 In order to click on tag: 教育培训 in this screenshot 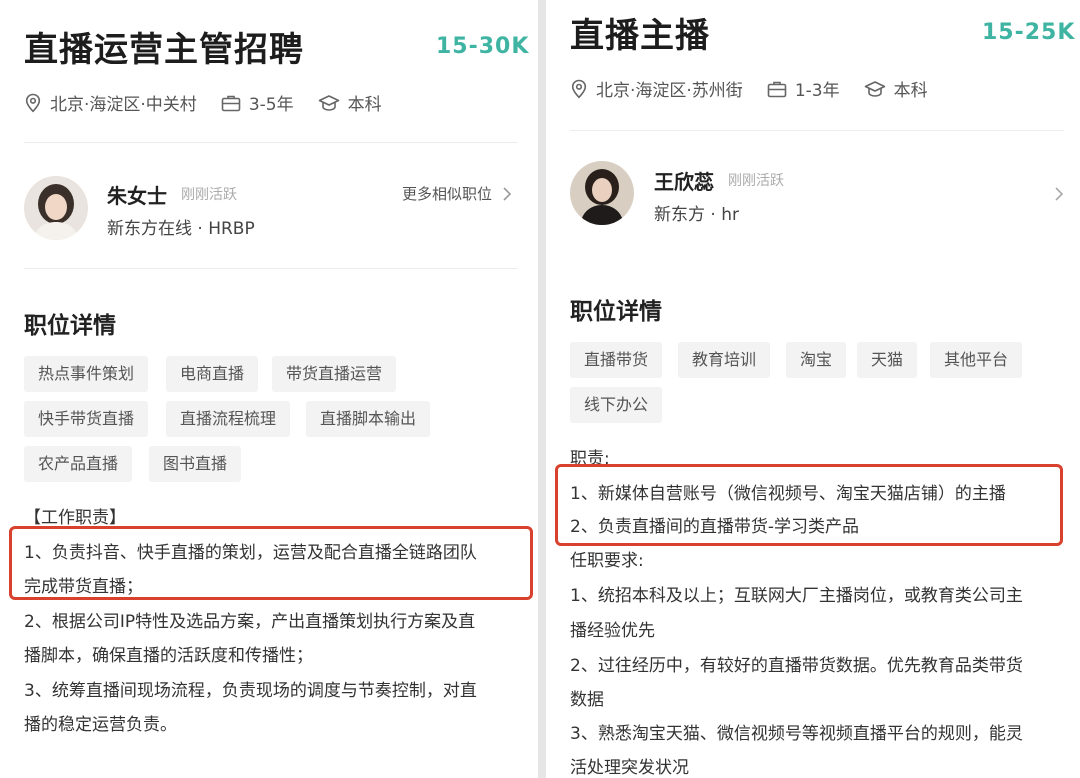, I will do `click(724, 360)`.